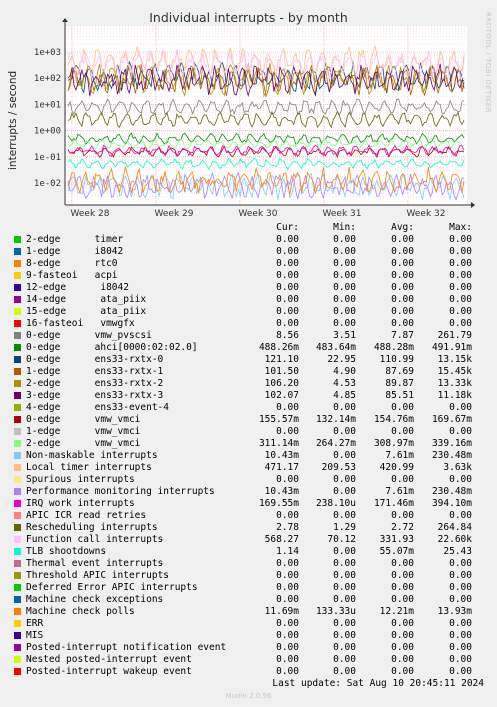 This screenshot has height=707, width=497. Describe the element at coordinates (248, 552) in the screenshot. I see `legend-row: TLB shootdowns 1.14 0.00 55.07m 25.43` at that location.